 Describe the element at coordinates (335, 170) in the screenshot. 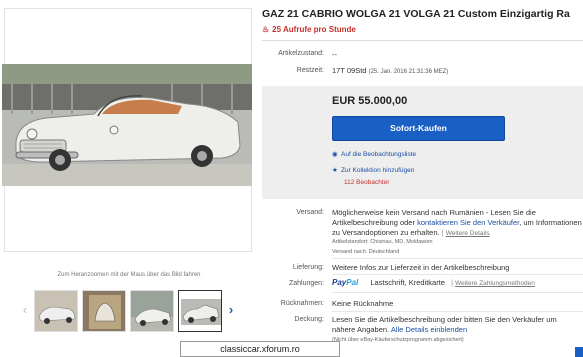

I see `star-icon: ★` at that location.